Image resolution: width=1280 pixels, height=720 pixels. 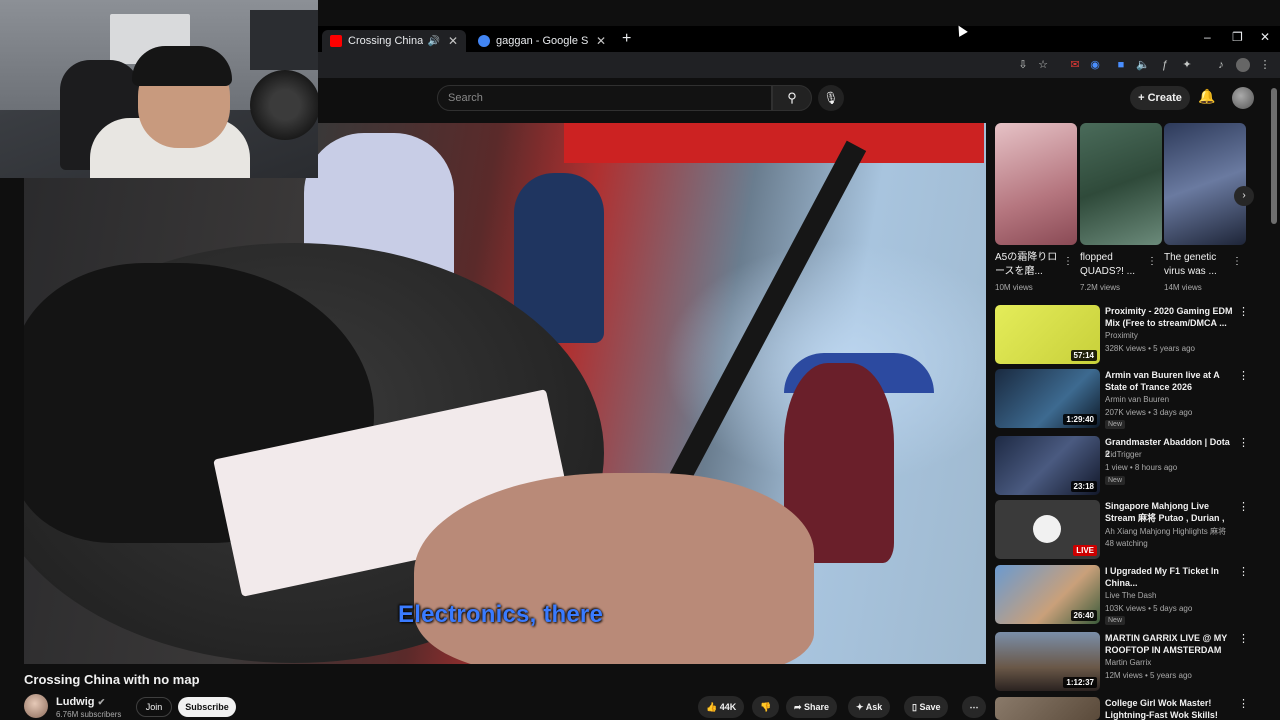 I want to click on duration-badge: 23:18, so click(x=1083, y=486).